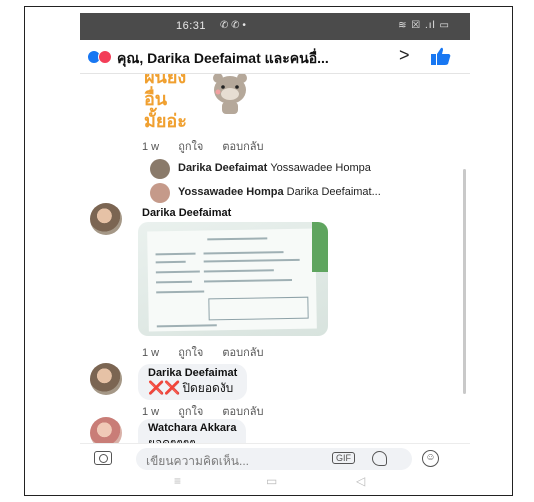 Image resolution: width=534 pixels, height=502 pixels. What do you see at coordinates (103, 458) in the screenshot?
I see `camera-icon` at bounding box center [103, 458].